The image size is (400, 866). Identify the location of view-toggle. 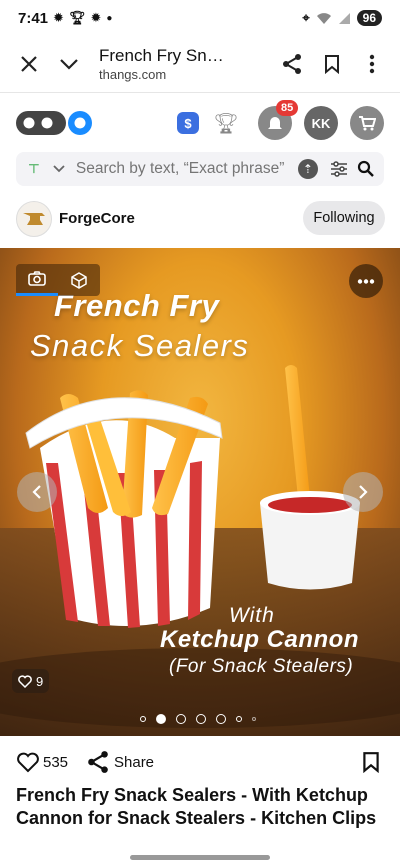
(58, 280).